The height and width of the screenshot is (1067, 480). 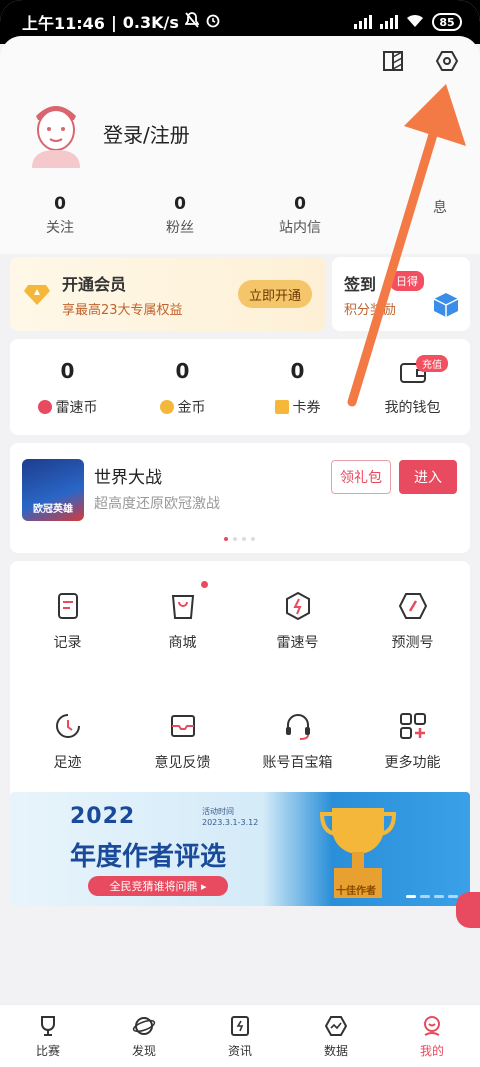 I want to click on profile-icon, so click(x=432, y=1026).